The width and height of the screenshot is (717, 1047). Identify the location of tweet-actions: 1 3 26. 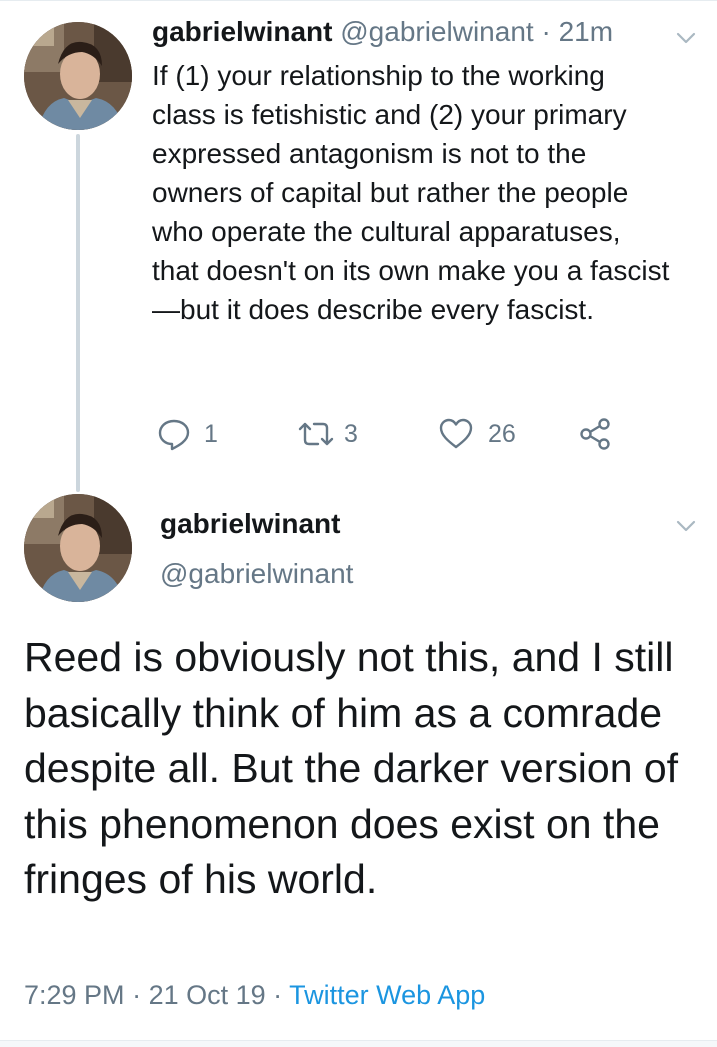
(358, 434).